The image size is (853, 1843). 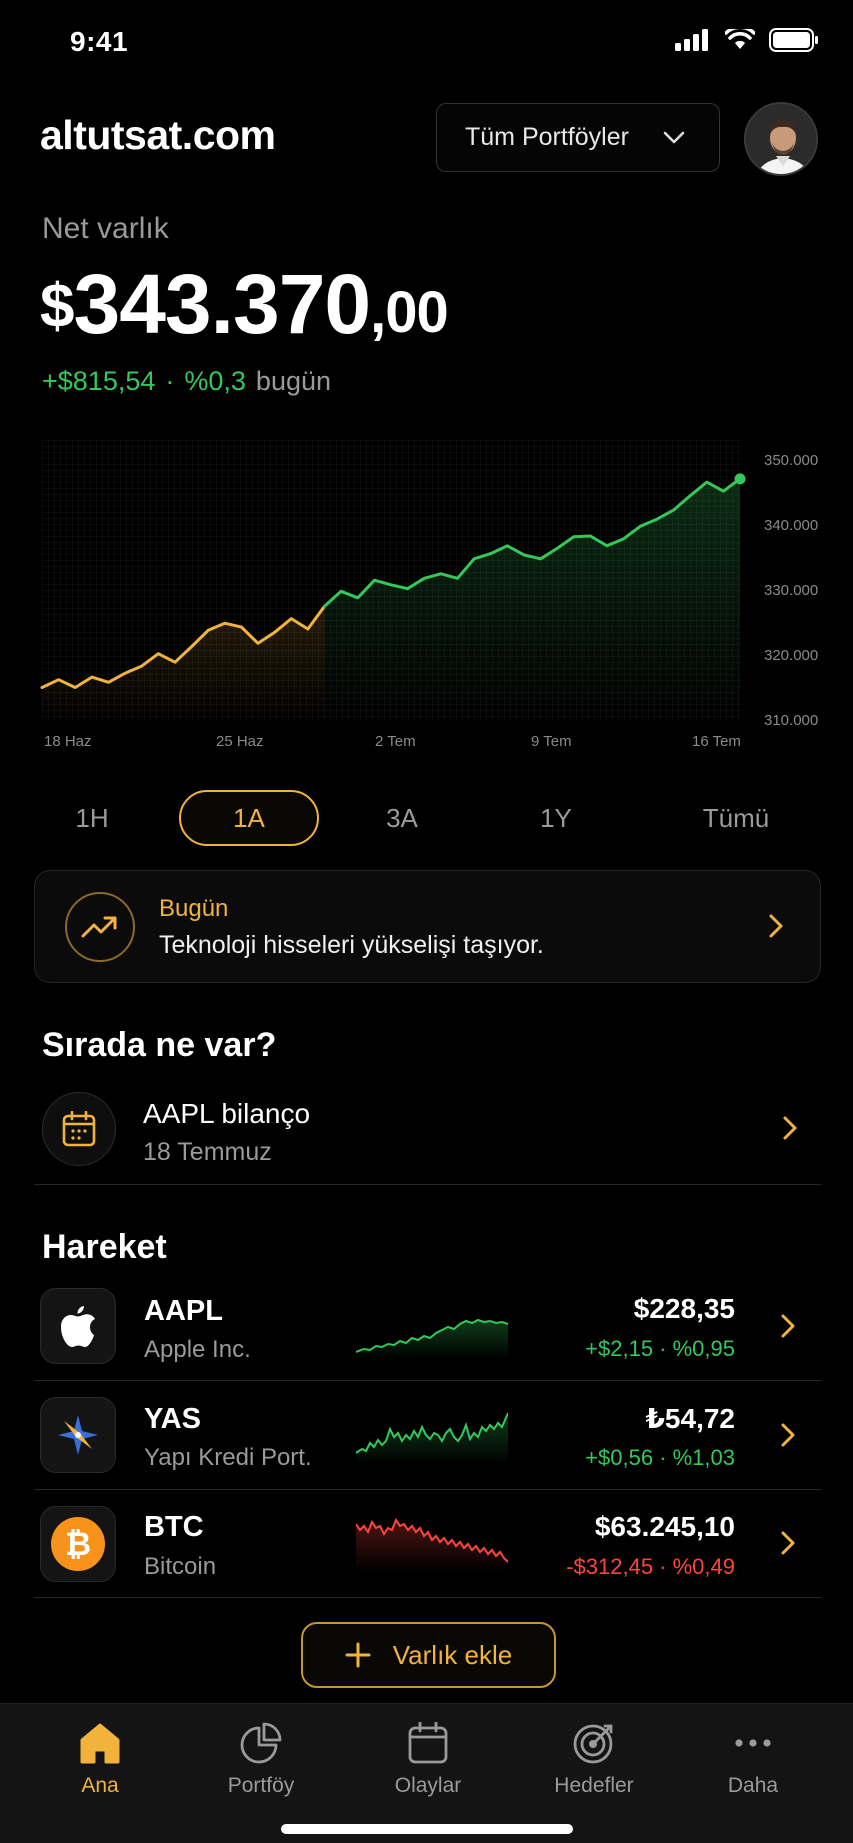 What do you see at coordinates (207, 1152) in the screenshot?
I see `upcoming-date: 18 Temmuz` at bounding box center [207, 1152].